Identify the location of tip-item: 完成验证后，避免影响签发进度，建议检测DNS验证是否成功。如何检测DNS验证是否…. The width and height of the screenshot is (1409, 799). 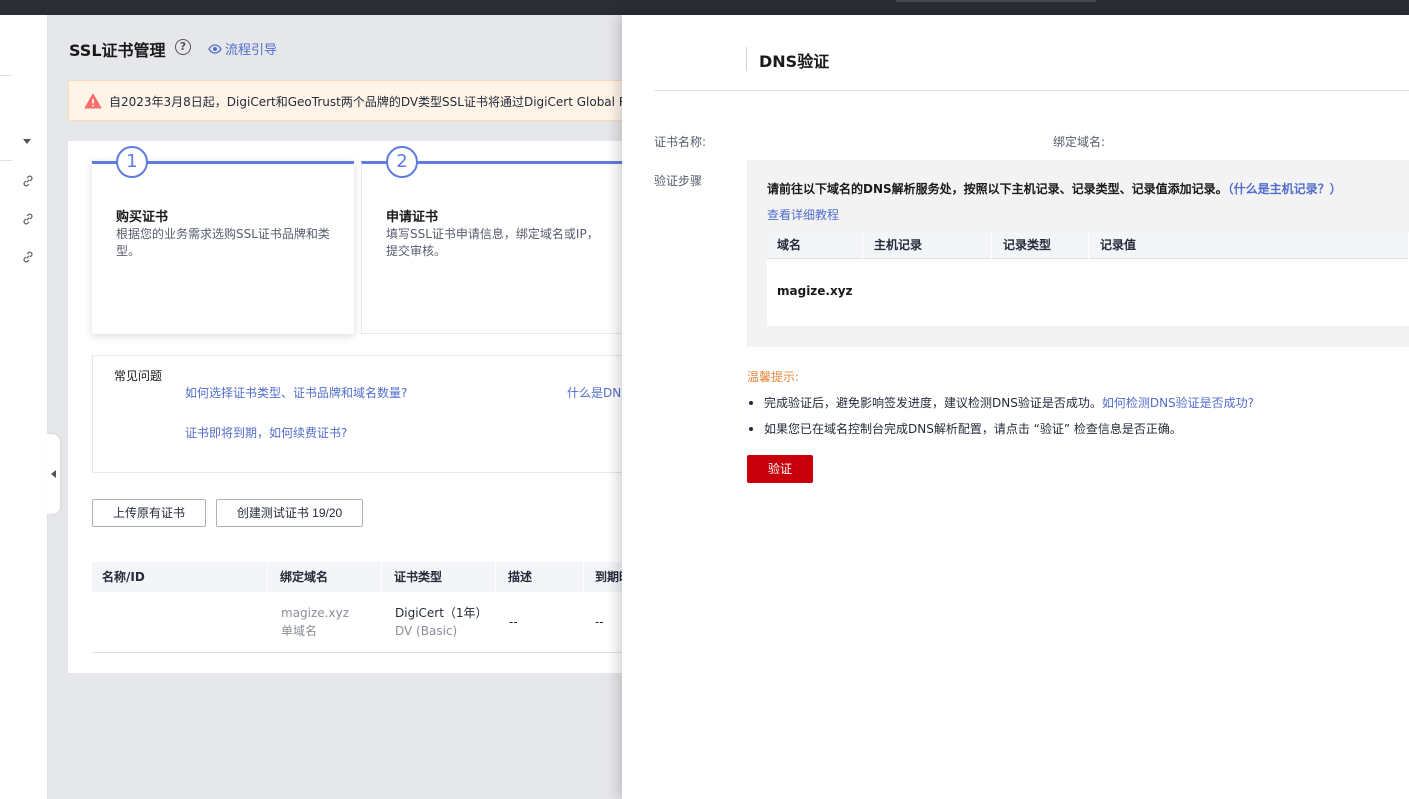
(1001, 402).